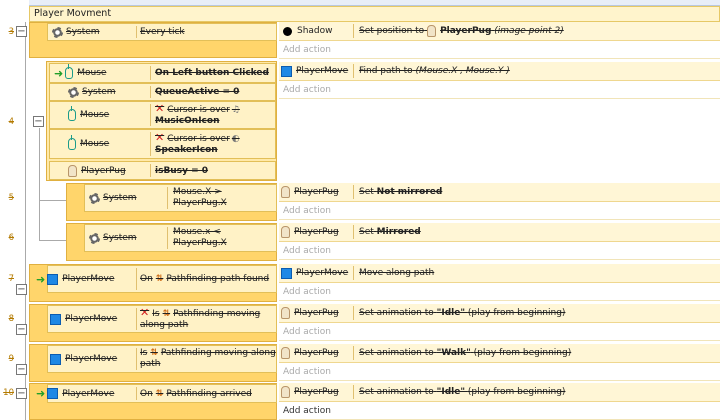 This screenshot has height=420, width=720. I want to click on condition-text: QueueActive = 0, so click(197, 92).